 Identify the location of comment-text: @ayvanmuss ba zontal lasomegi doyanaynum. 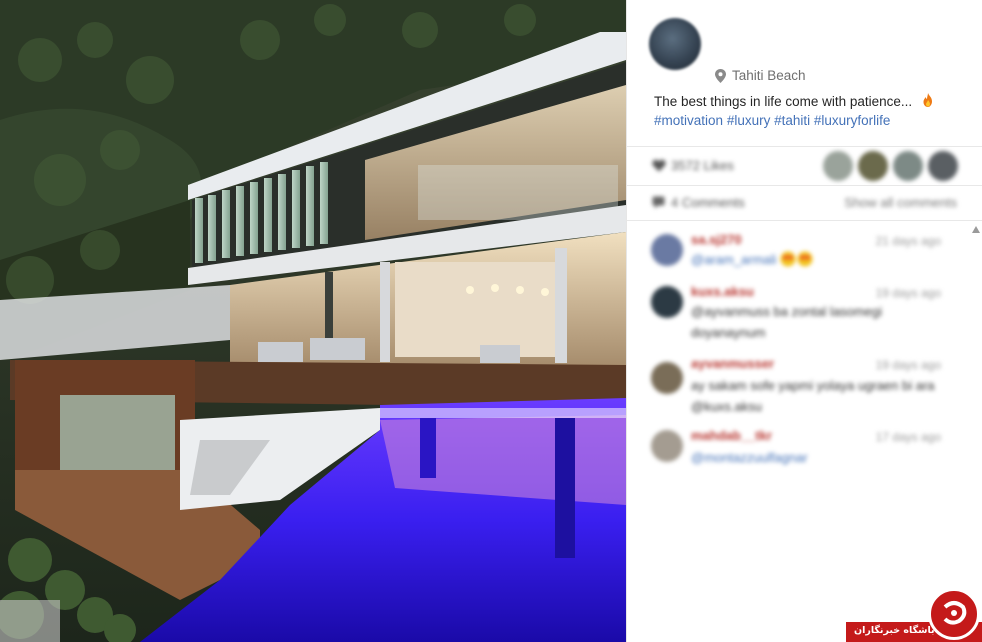
(786, 322).